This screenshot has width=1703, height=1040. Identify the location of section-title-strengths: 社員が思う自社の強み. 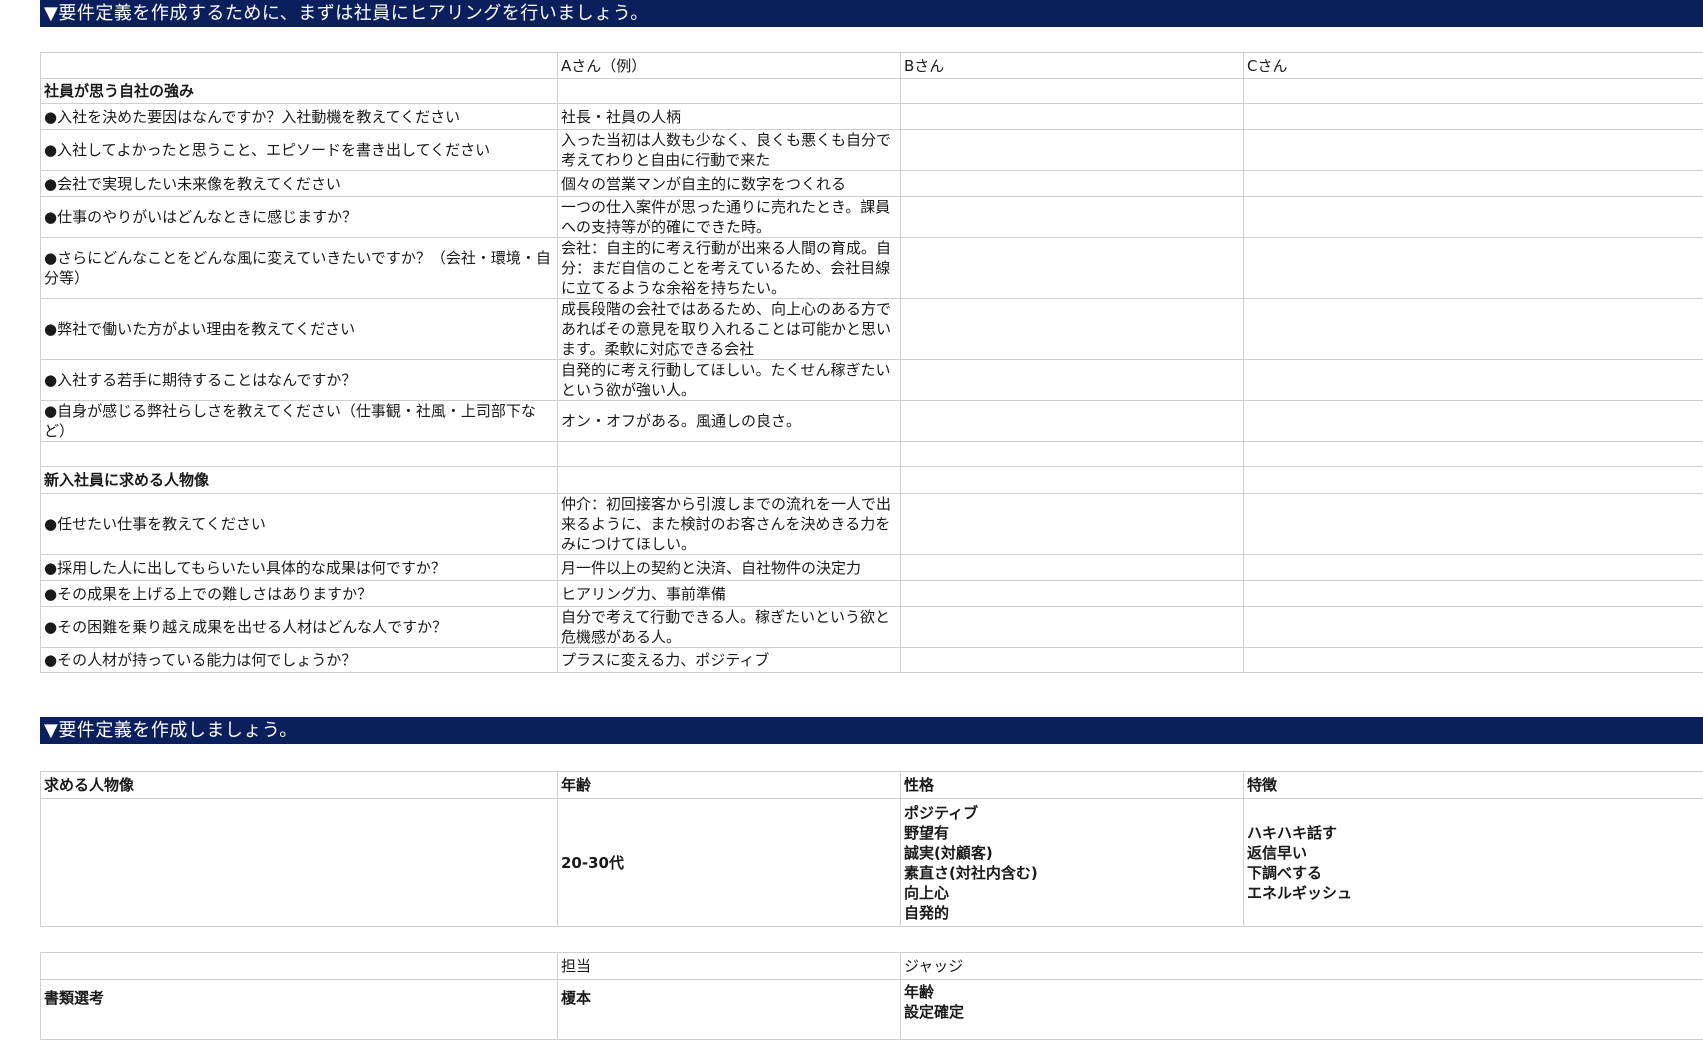
(299, 91).